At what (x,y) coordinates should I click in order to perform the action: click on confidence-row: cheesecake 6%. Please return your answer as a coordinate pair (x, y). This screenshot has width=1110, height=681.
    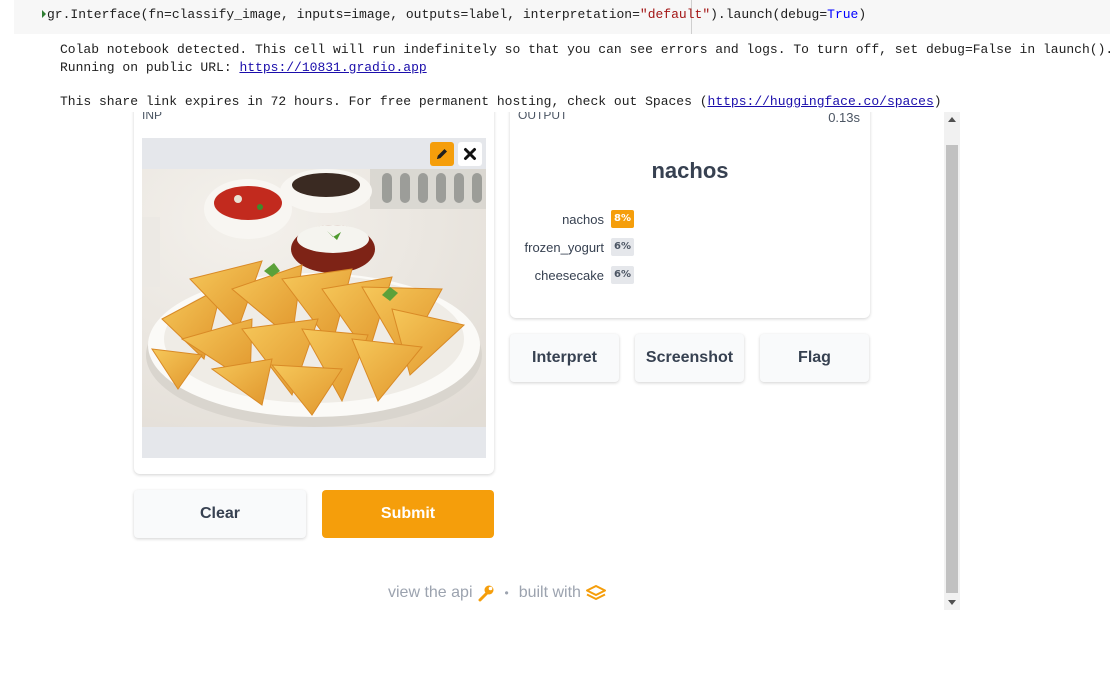
    Looking at the image, I should click on (690, 276).